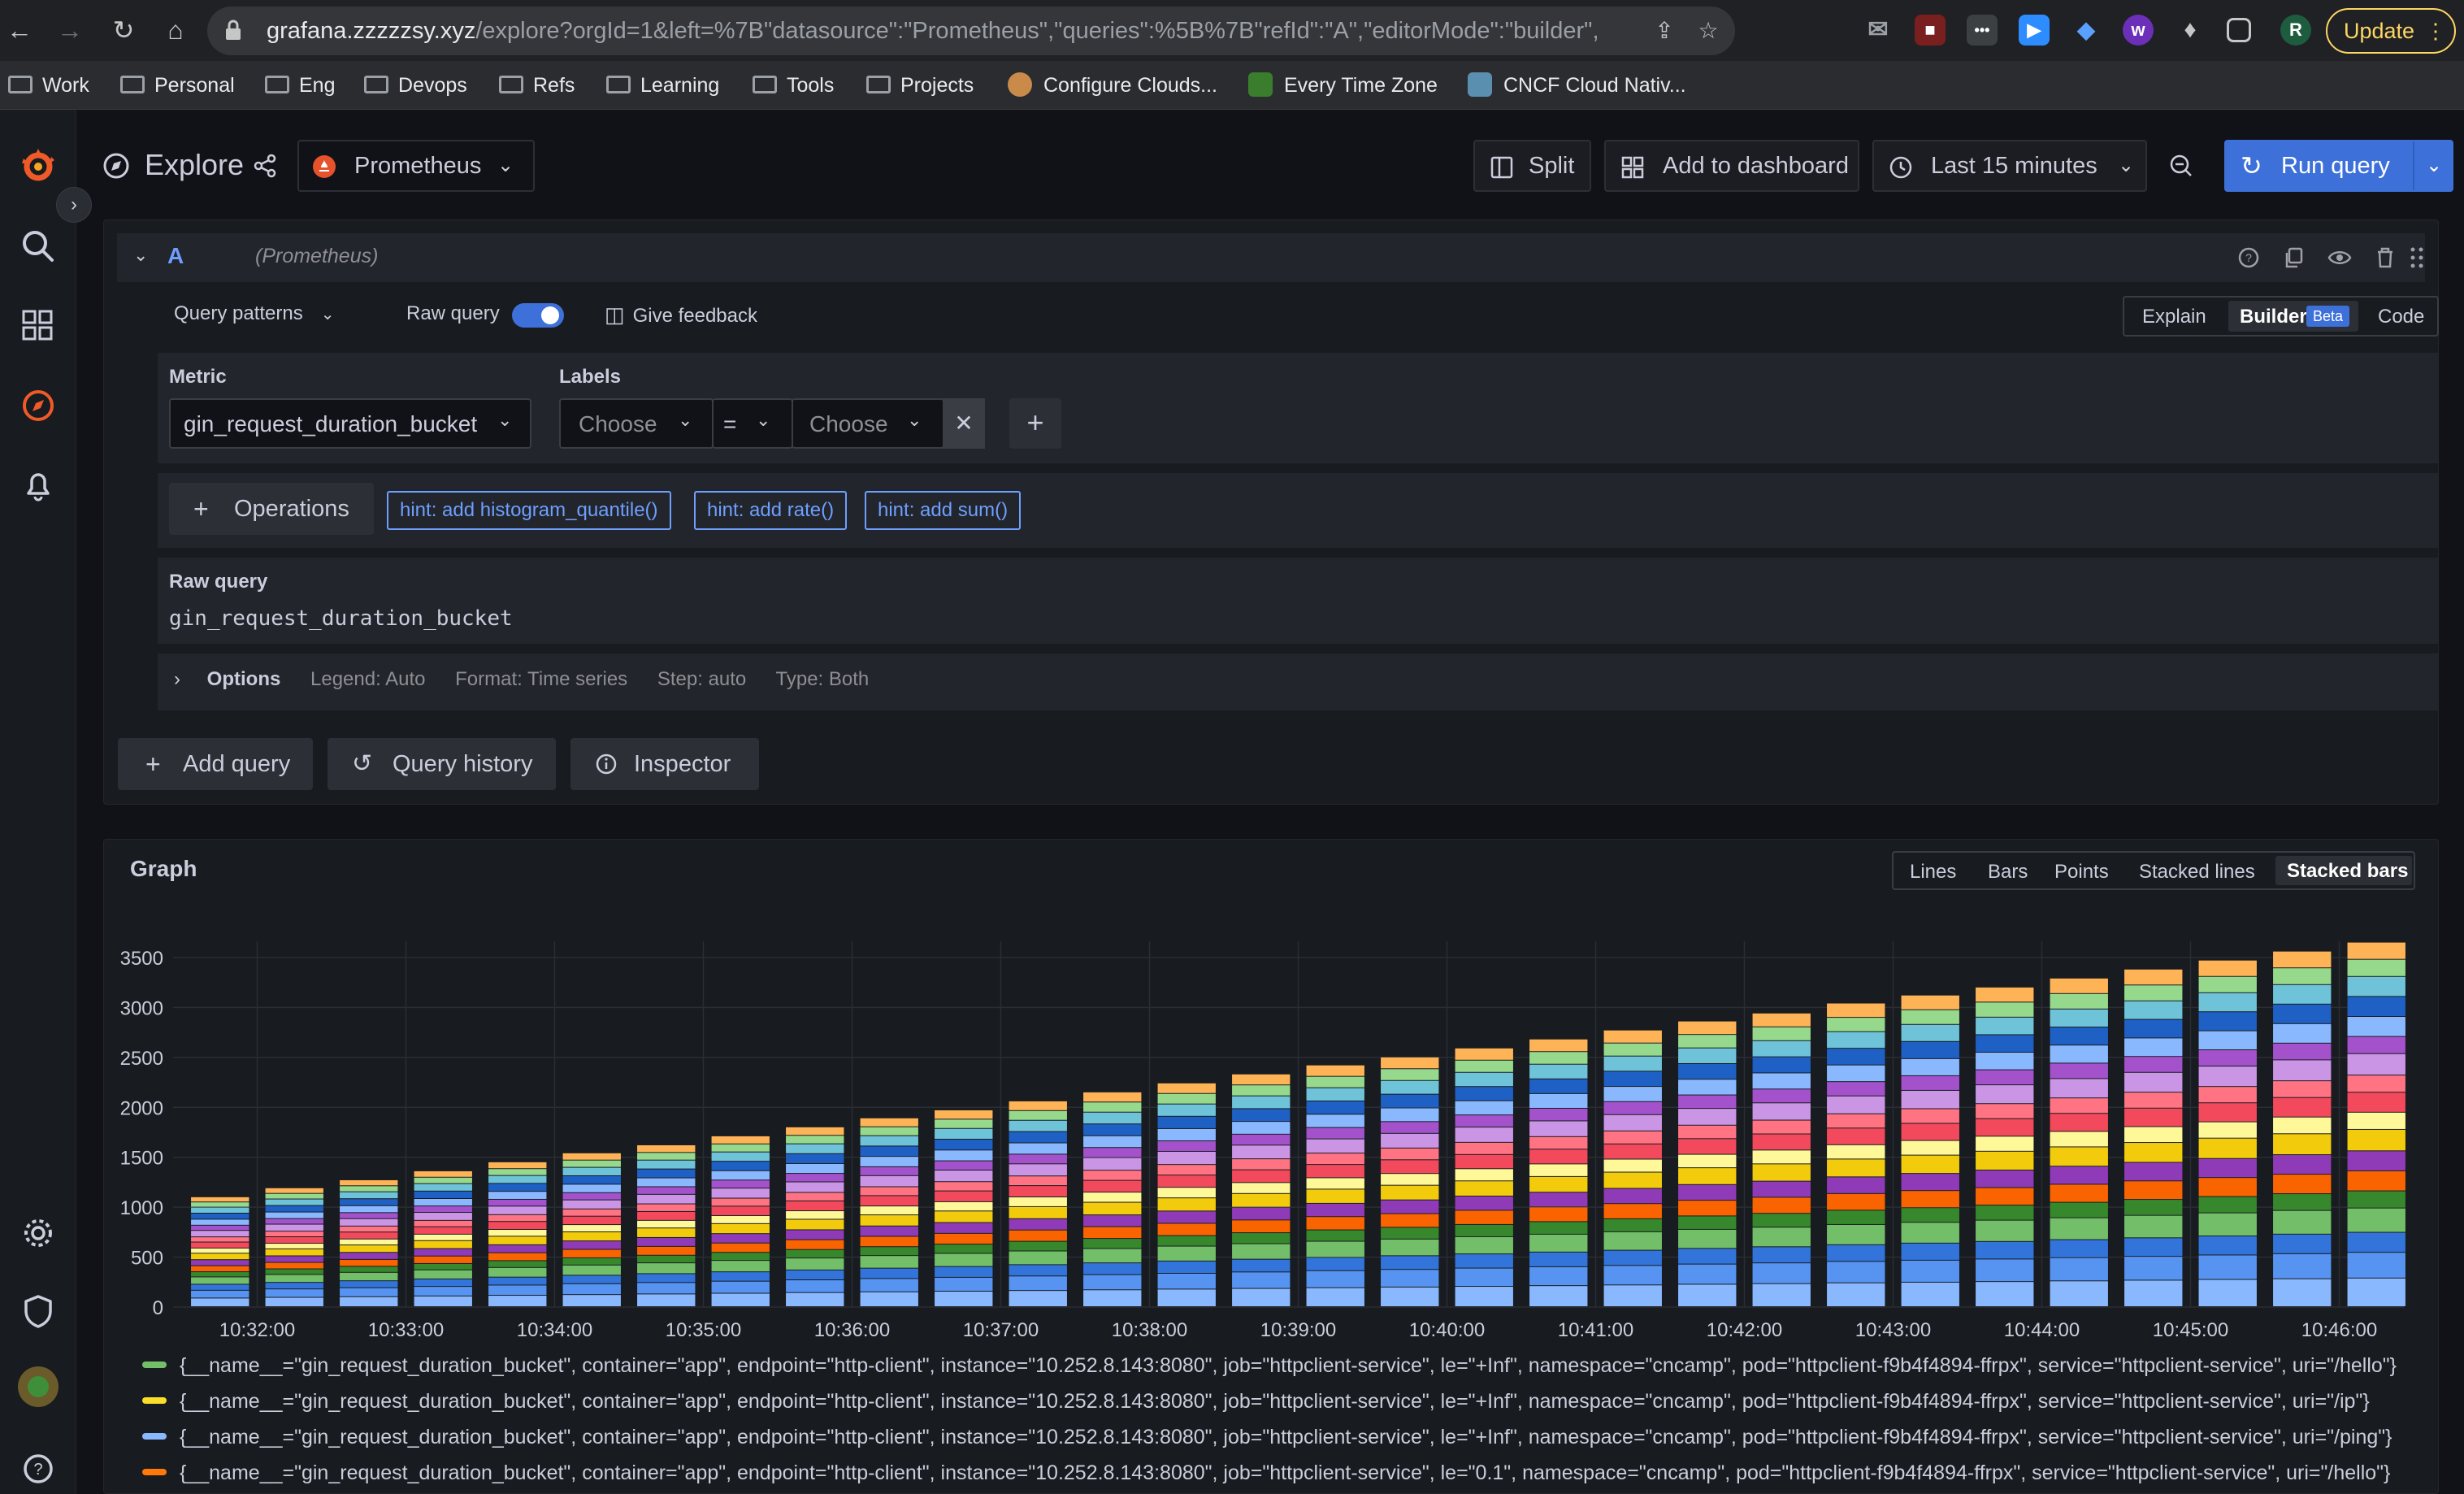 Image resolution: width=2464 pixels, height=1494 pixels. What do you see at coordinates (1532, 166) in the screenshot?
I see `split-button: Split` at bounding box center [1532, 166].